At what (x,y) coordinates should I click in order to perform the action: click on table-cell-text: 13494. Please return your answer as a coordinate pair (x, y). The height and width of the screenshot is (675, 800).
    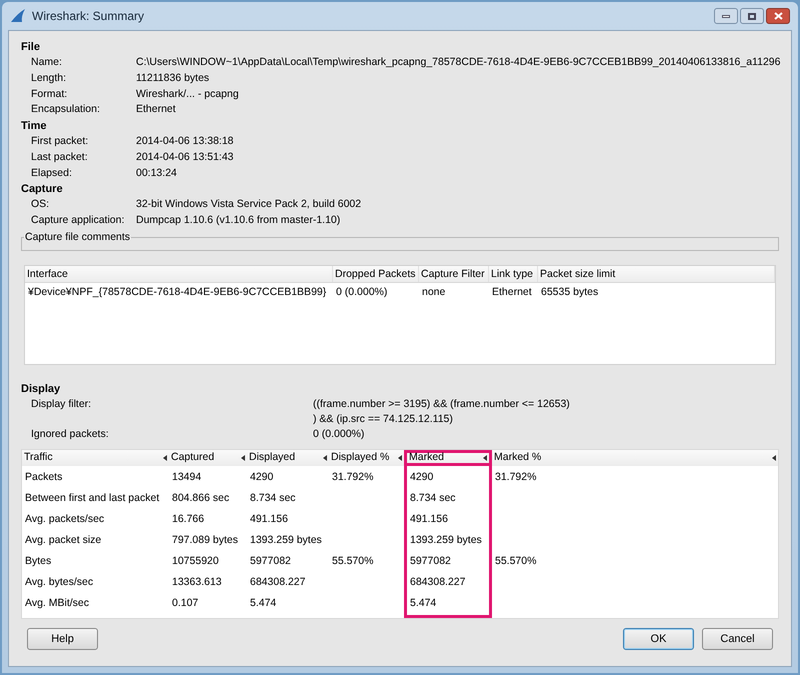
    Looking at the image, I should click on (187, 478).